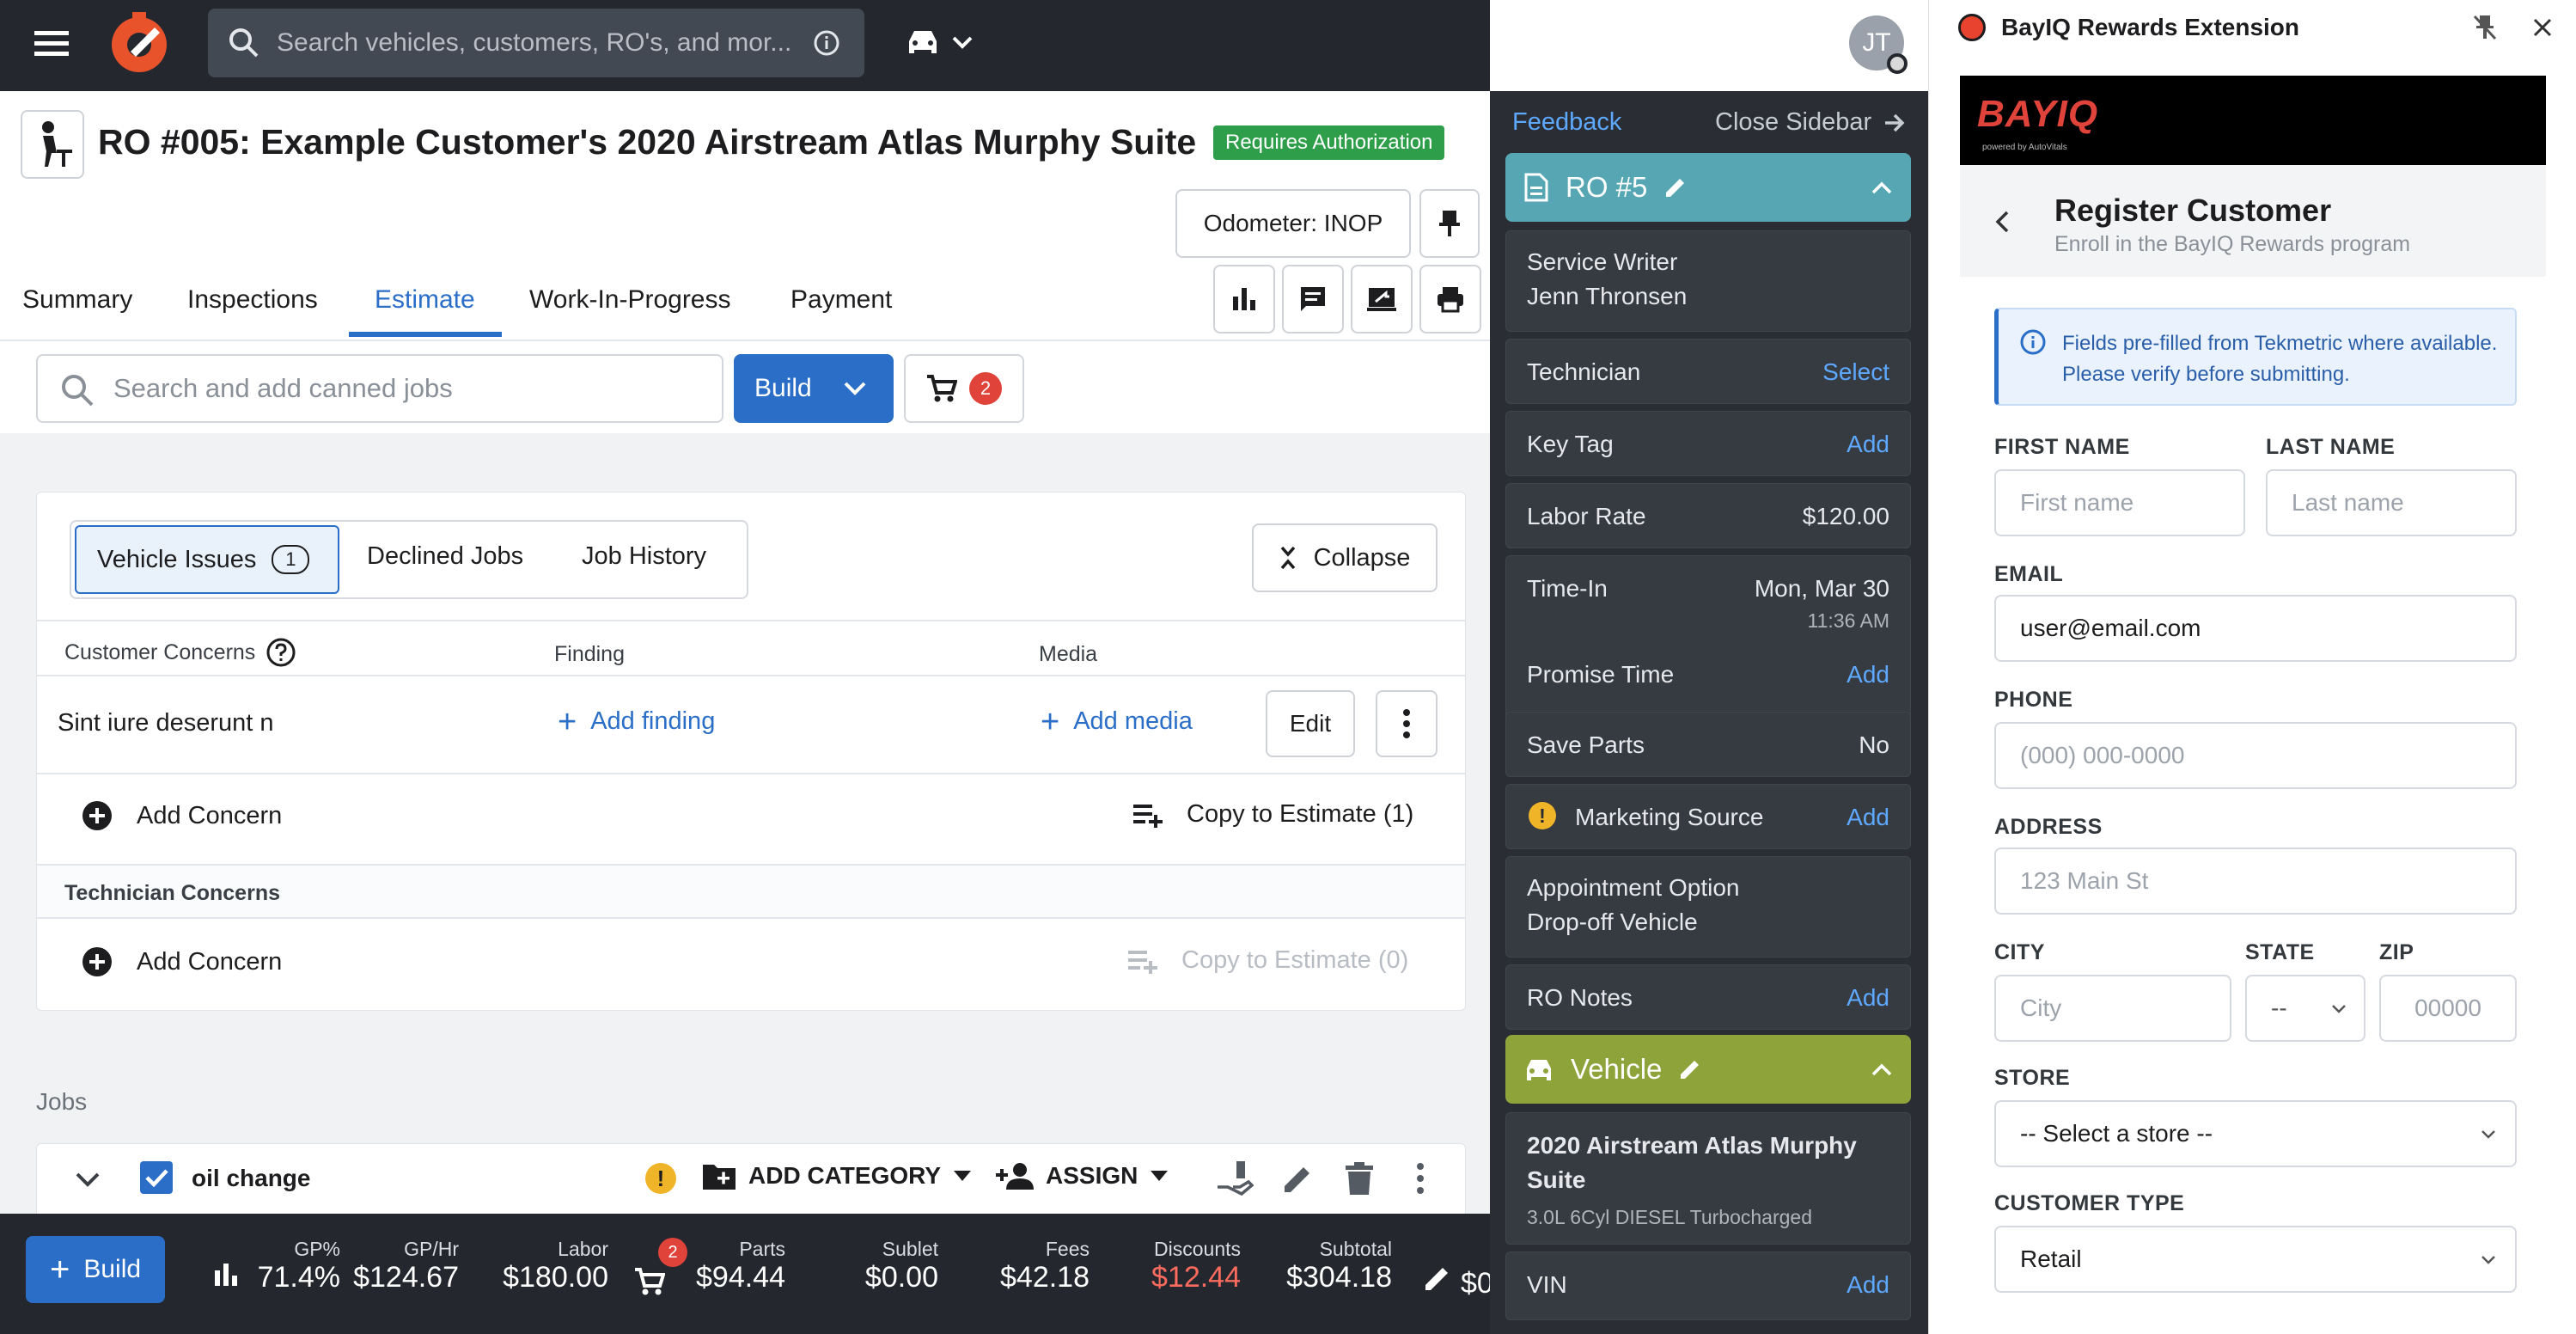 The width and height of the screenshot is (2576, 1334). I want to click on customer-waiting-icon, so click(52, 144).